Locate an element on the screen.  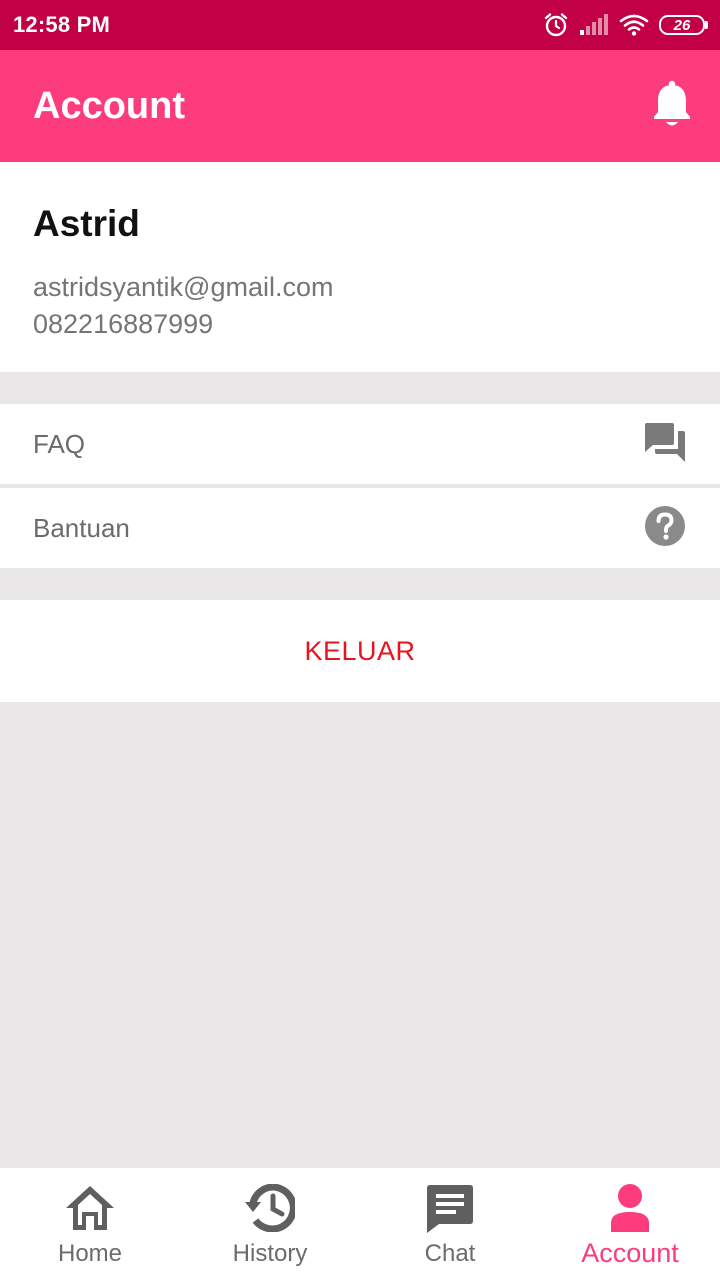
nav-item-home: Home is located at coordinates (90, 1224).